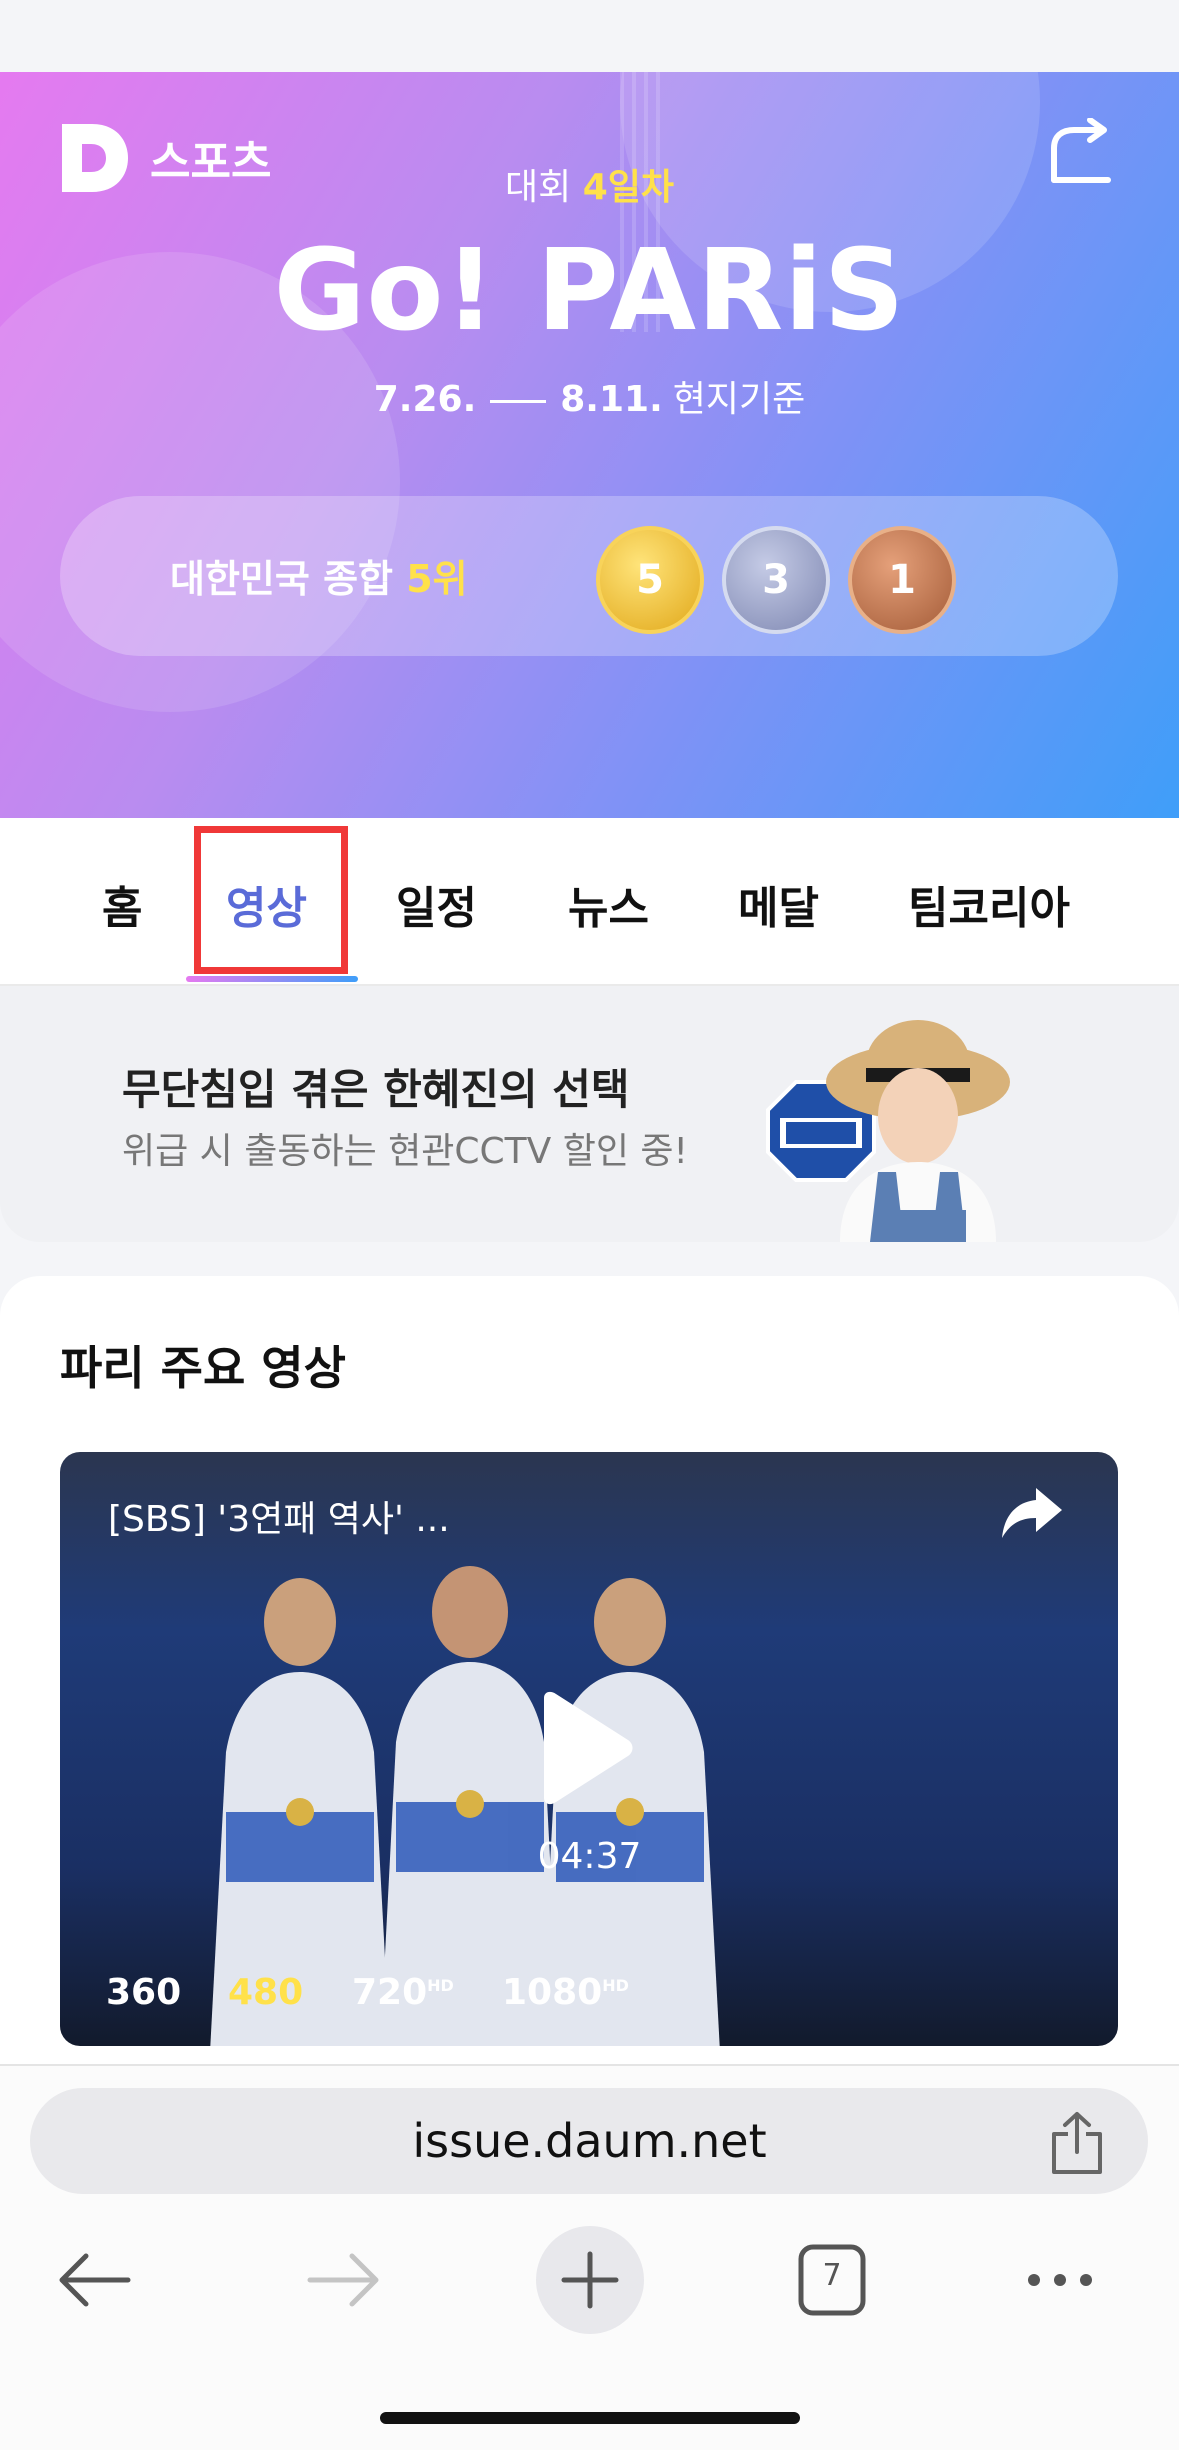 Image resolution: width=1179 pixels, height=2450 pixels. I want to click on share-icon, so click(1077, 2143).